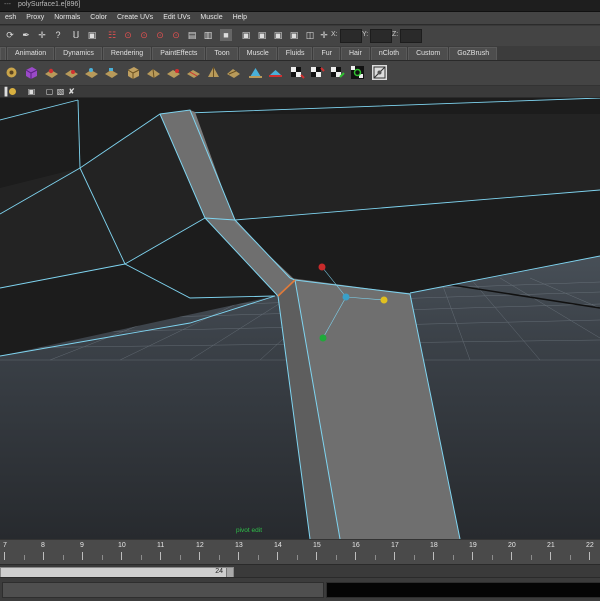 The width and height of the screenshot is (600, 601). Describe the element at coordinates (60, 91) in the screenshot. I see `xray-icon: ▧` at that location.